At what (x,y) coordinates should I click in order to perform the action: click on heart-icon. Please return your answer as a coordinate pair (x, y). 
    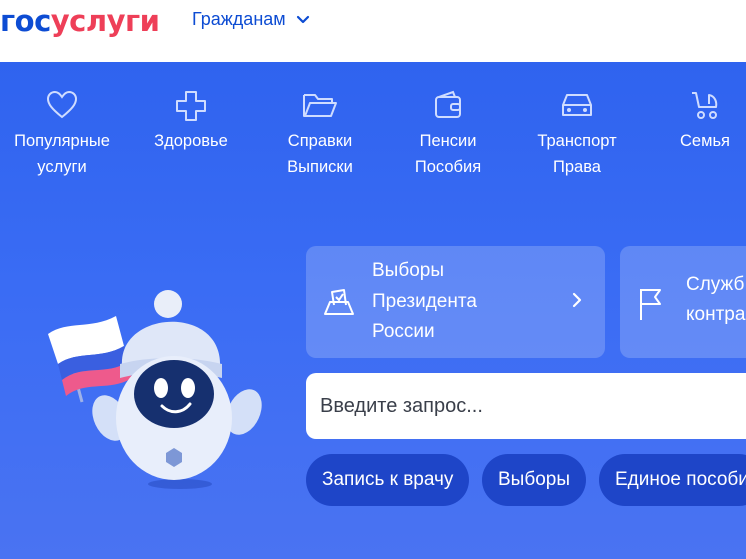
    Looking at the image, I should click on (62, 104).